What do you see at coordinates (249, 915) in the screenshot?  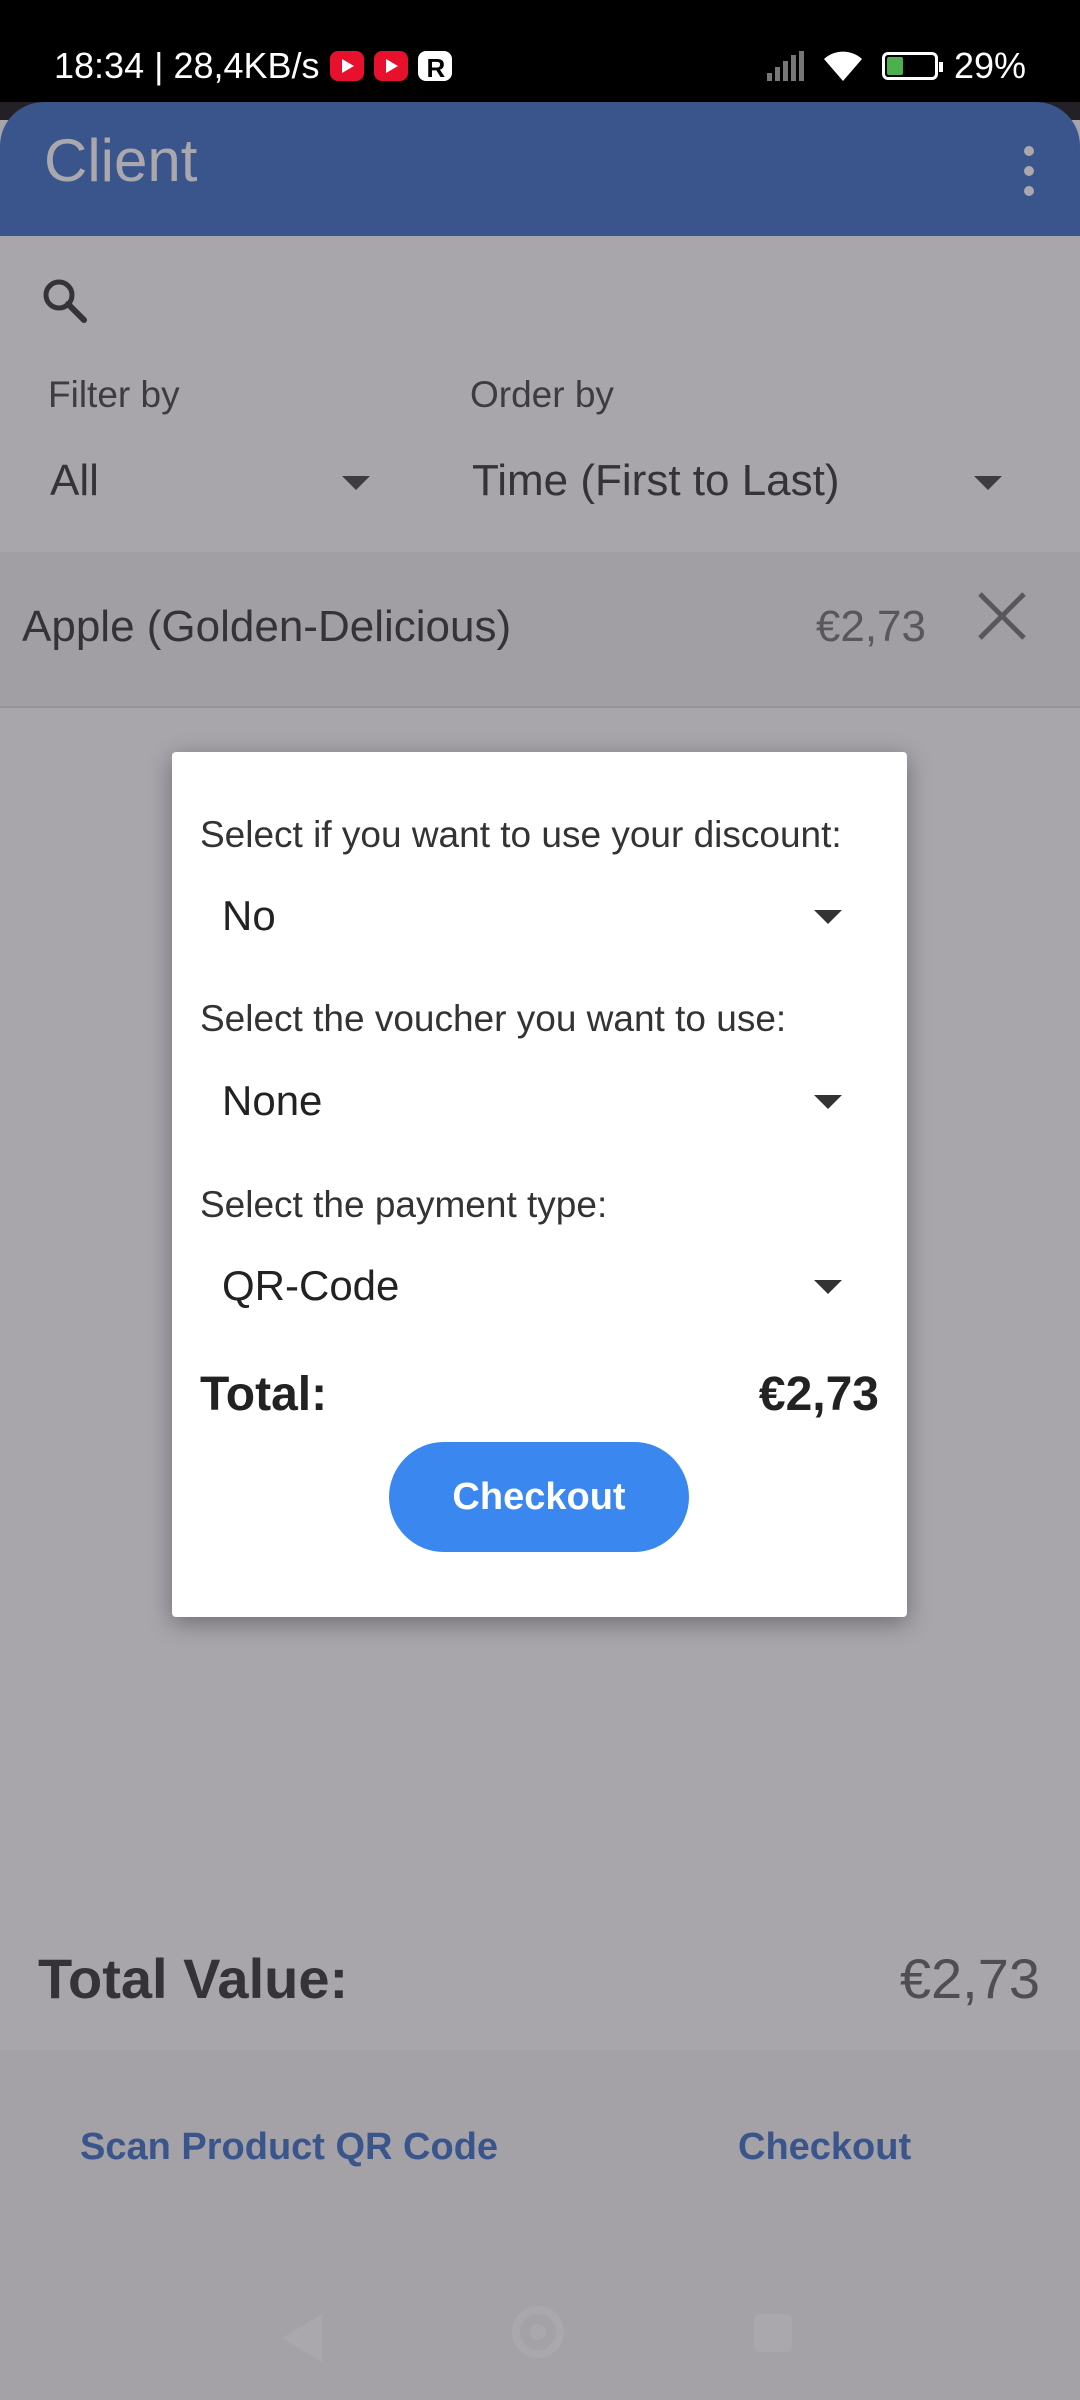 I see `discount-value: No` at bounding box center [249, 915].